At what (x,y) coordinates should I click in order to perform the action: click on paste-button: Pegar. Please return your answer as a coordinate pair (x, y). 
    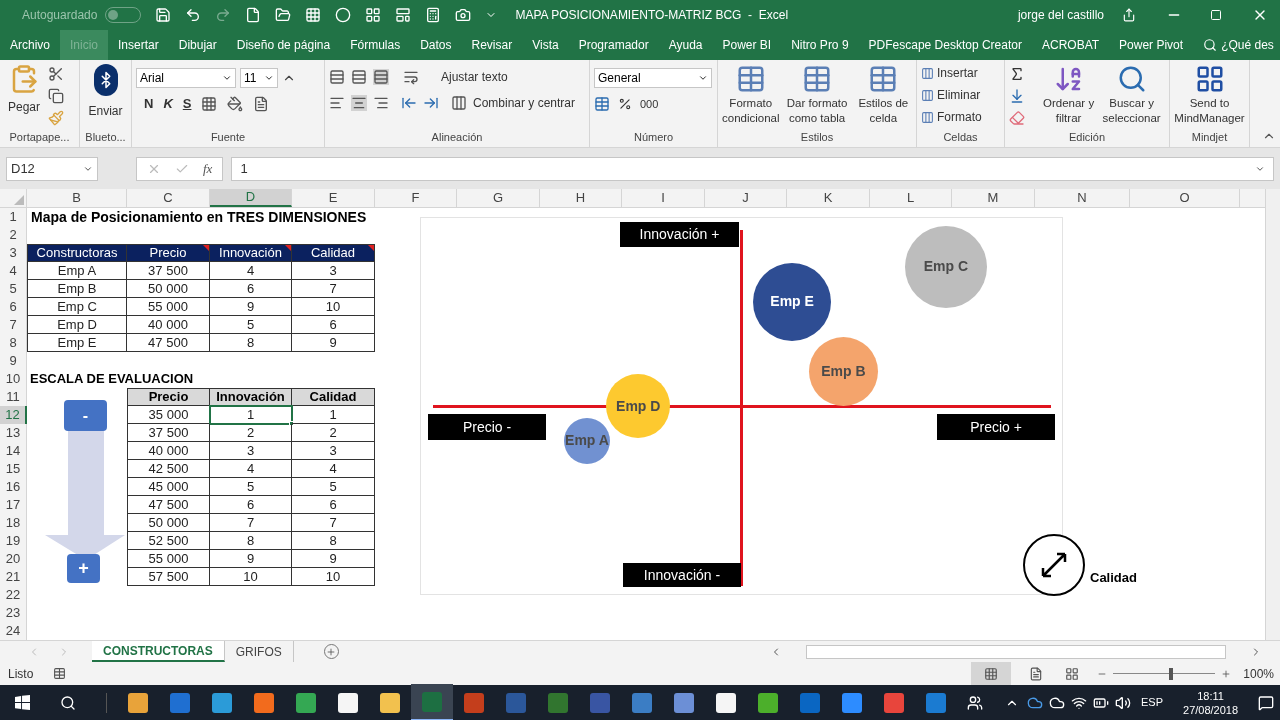
    Looking at the image, I should click on (24, 90).